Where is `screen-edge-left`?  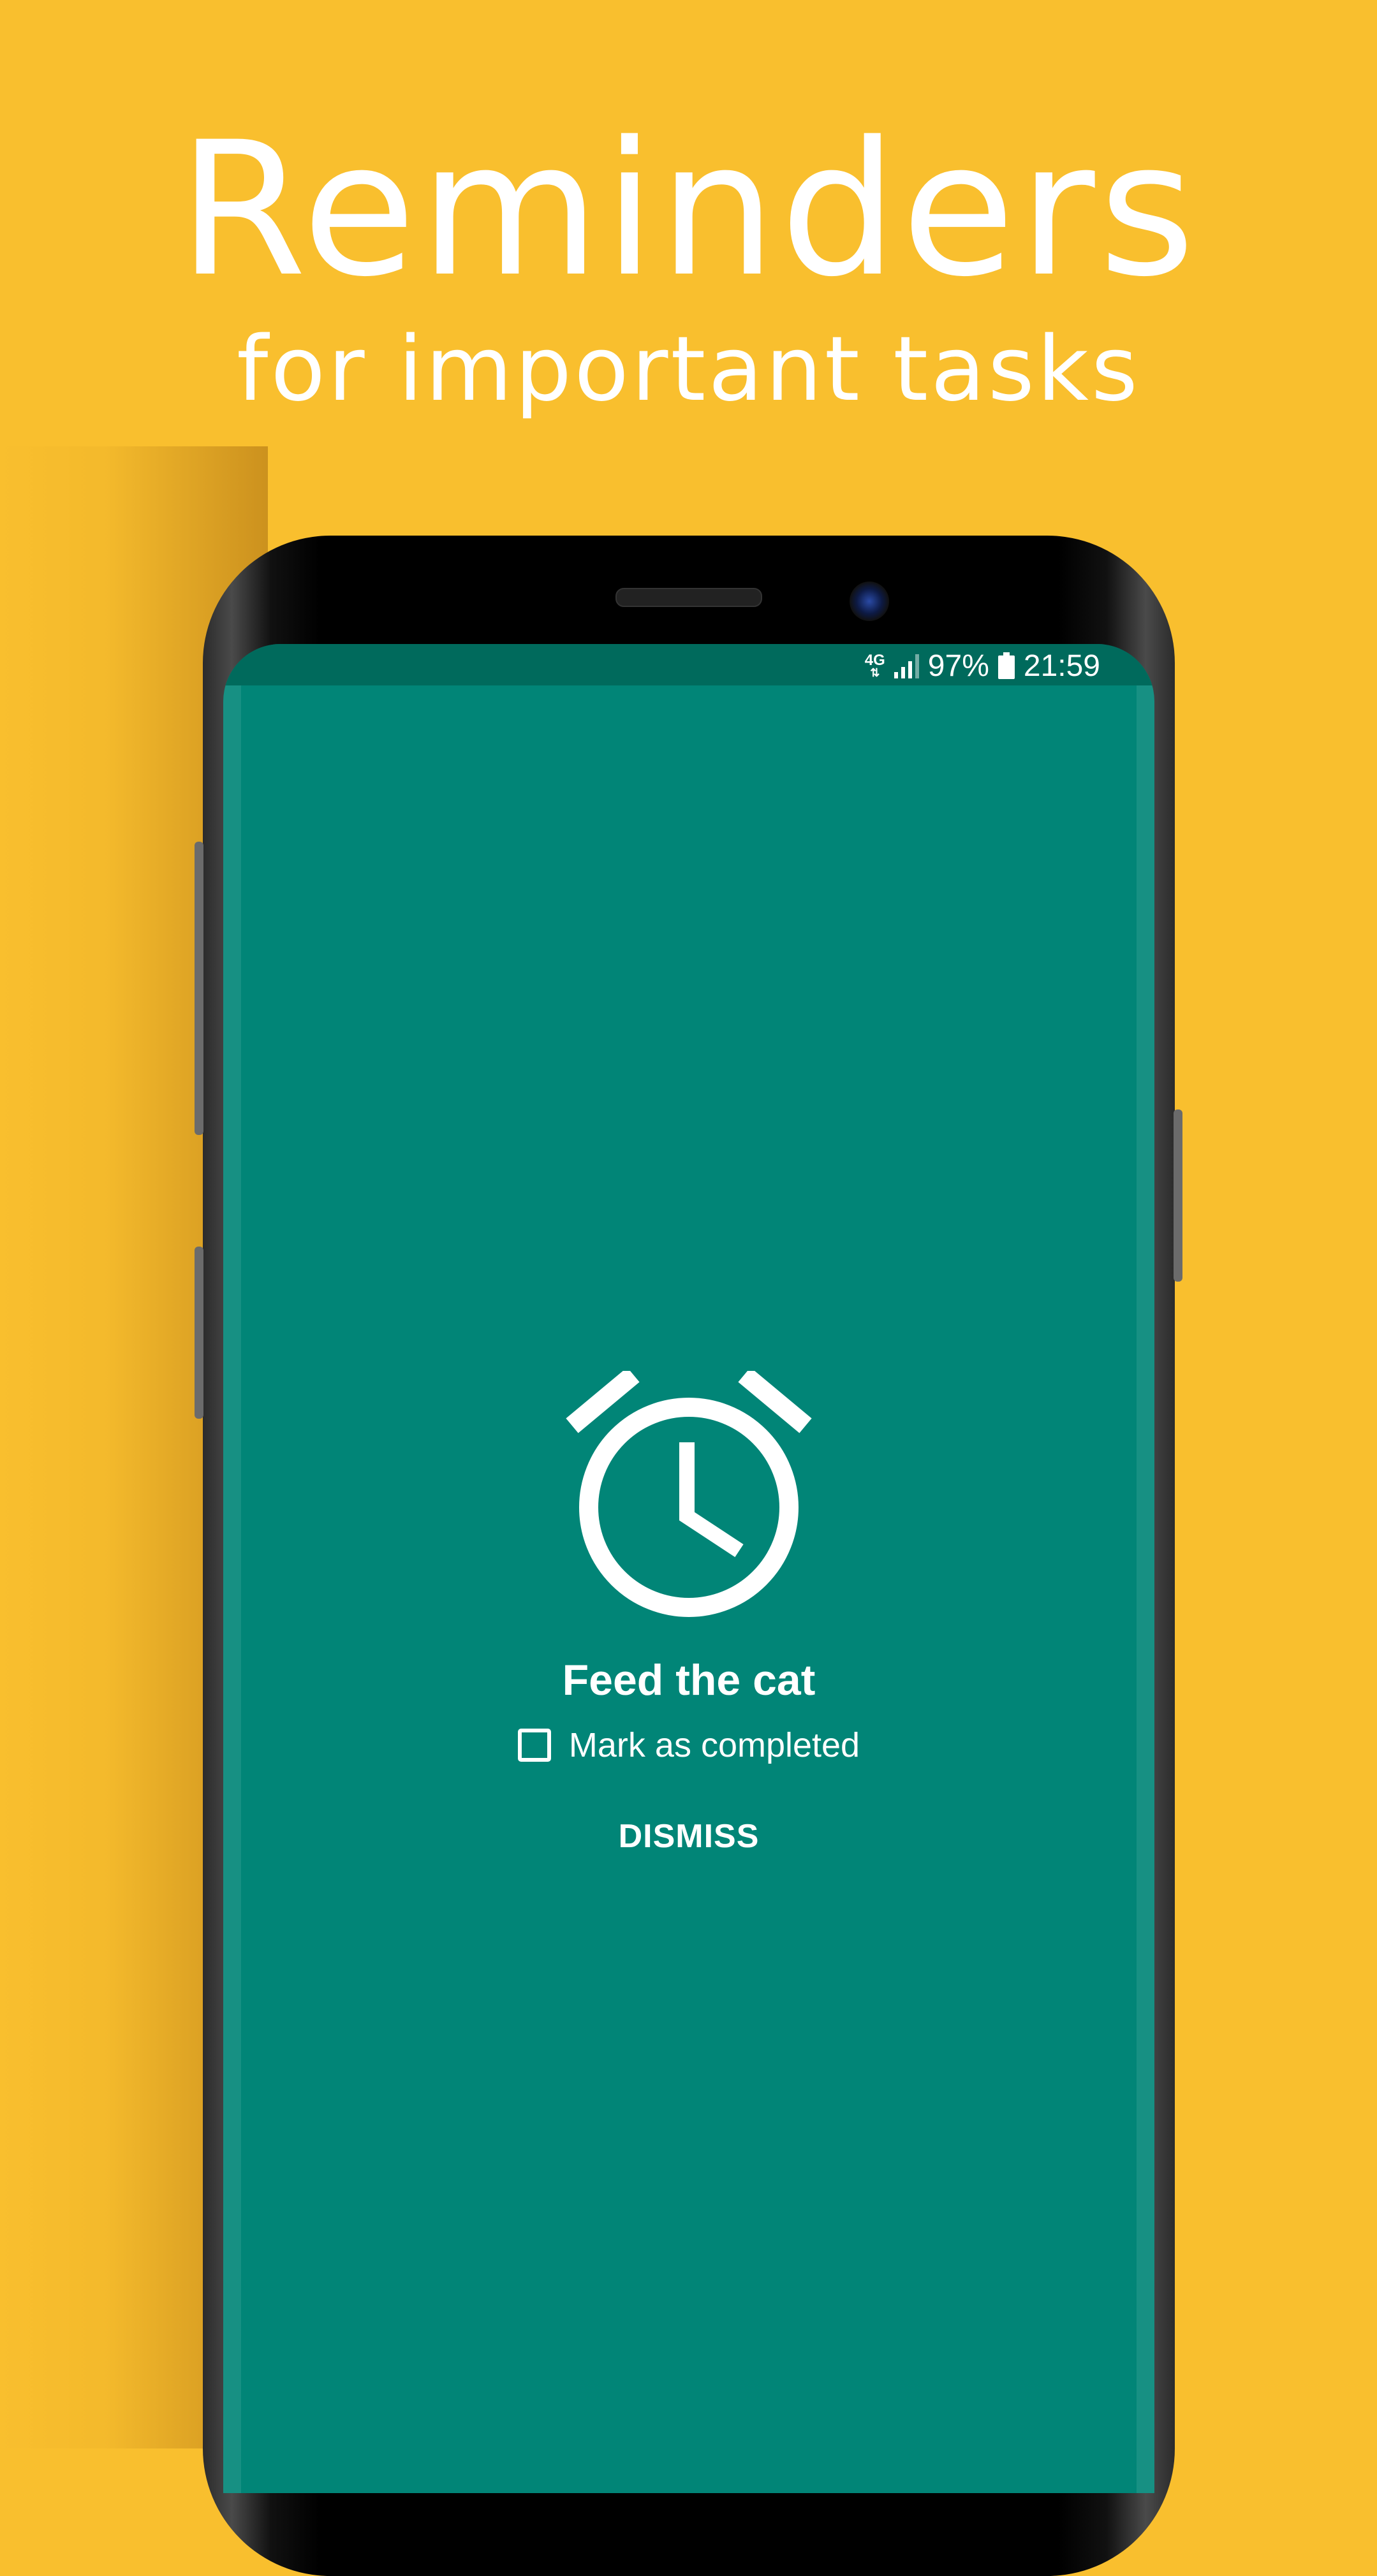
screen-edge-left is located at coordinates (232, 1568).